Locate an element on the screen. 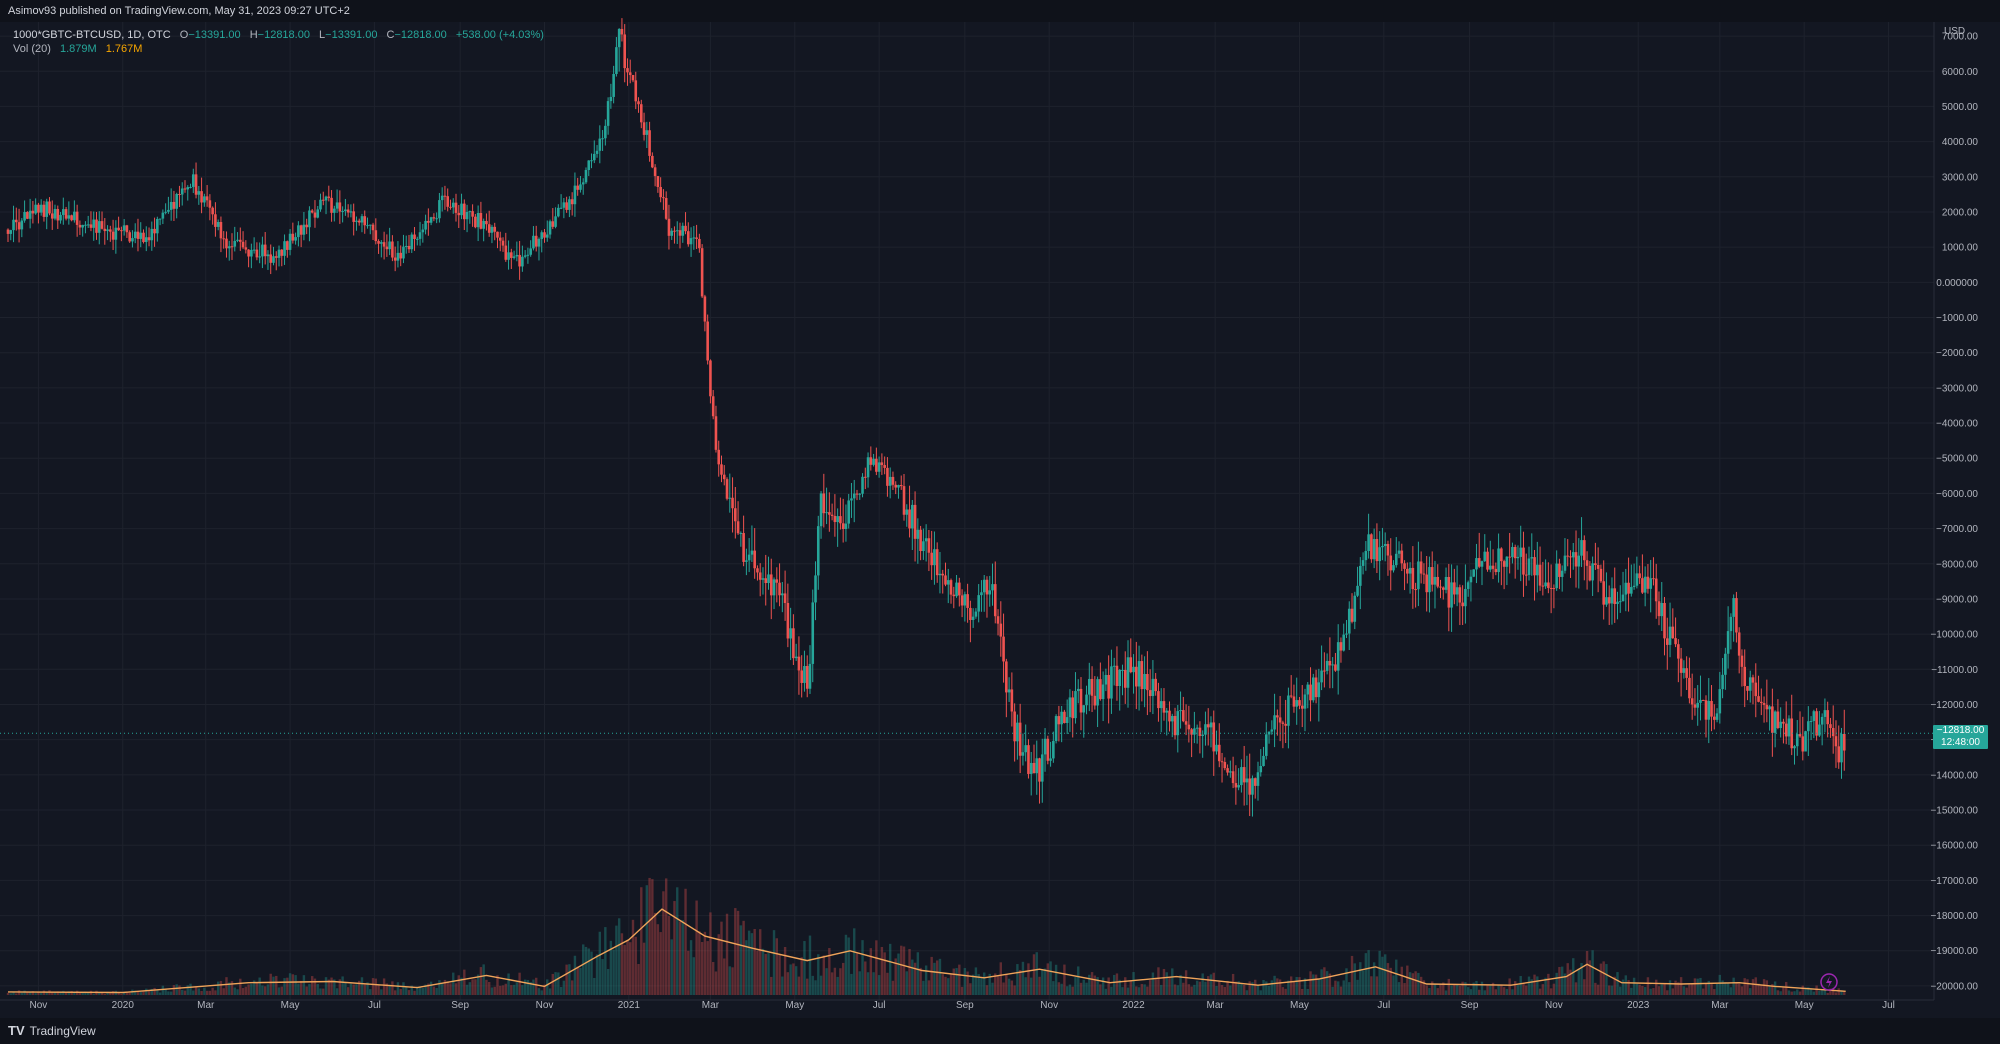 Image resolution: width=2000 pixels, height=1044 pixels. legend-volume-label: Vol (20) is located at coordinates (32, 49).